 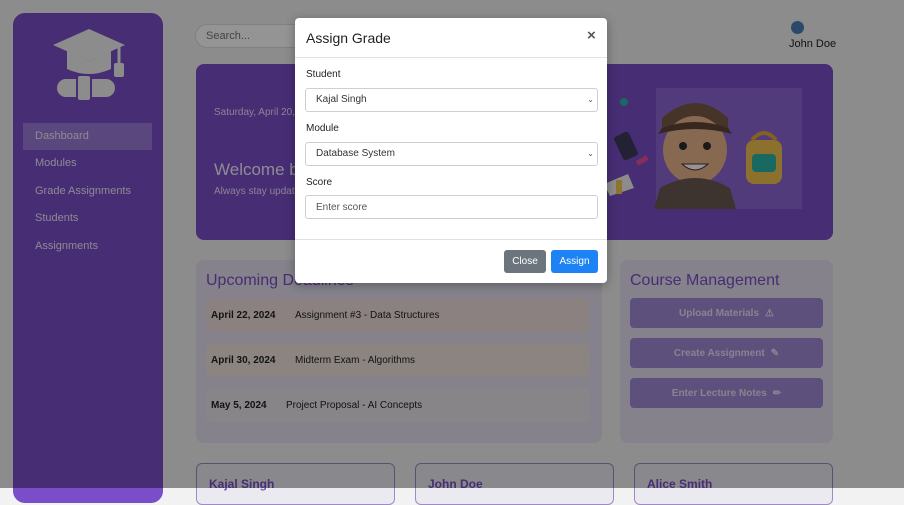 What do you see at coordinates (451, 154) in the screenshot?
I see `module-select: Database System ⌄` at bounding box center [451, 154].